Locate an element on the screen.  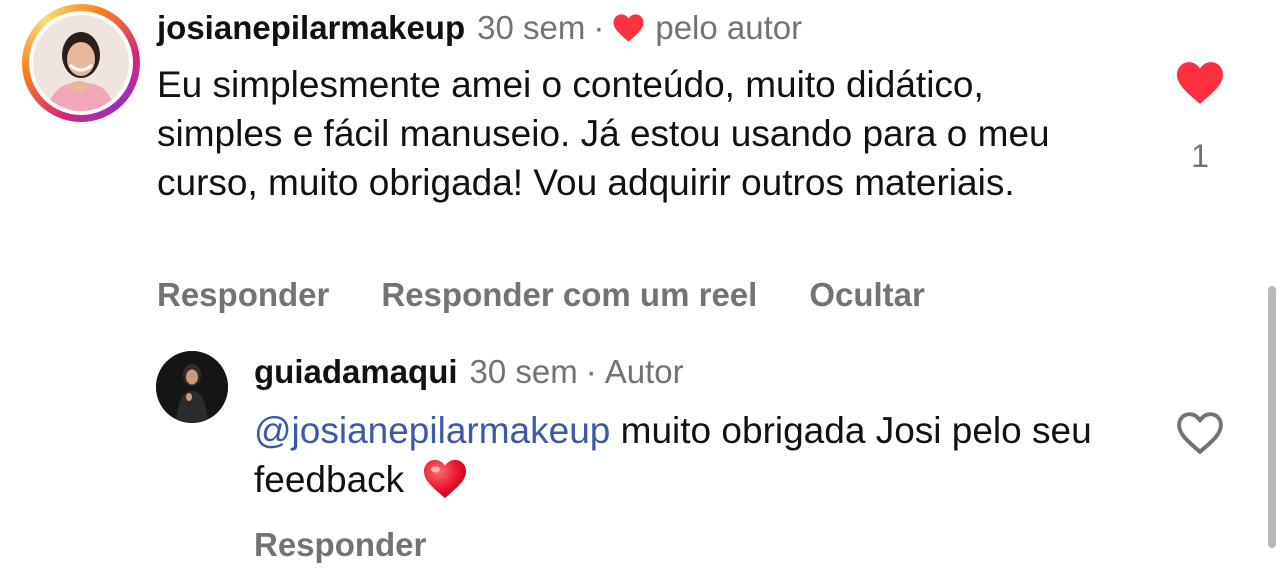
comment-username: josianepilarmakeup is located at coordinates (311, 28).